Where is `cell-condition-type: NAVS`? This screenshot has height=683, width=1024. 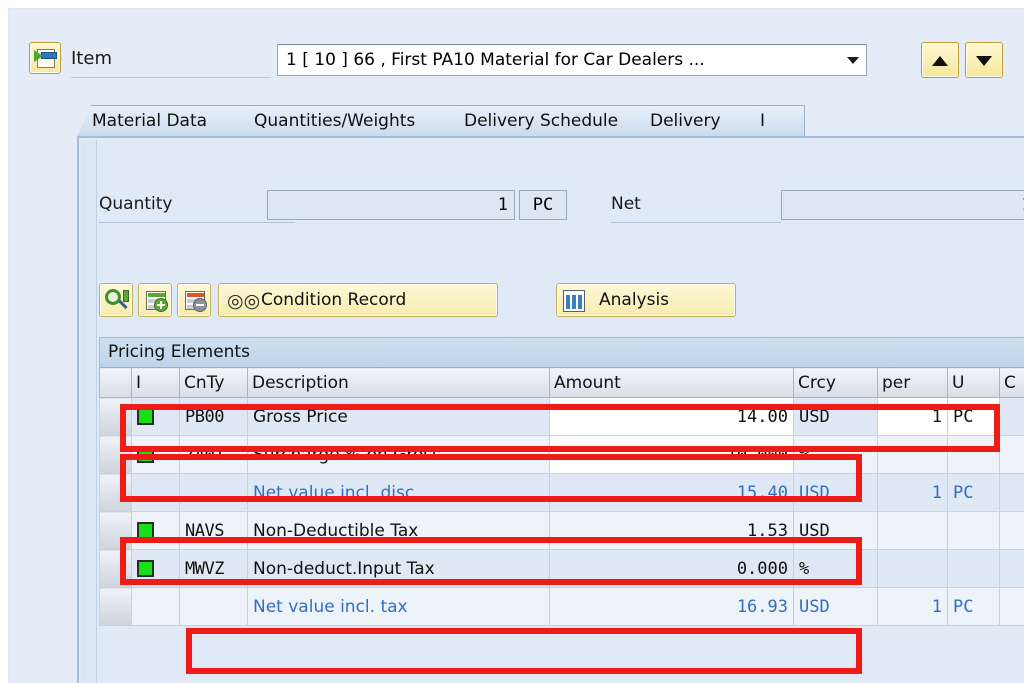 cell-condition-type: NAVS is located at coordinates (213, 530).